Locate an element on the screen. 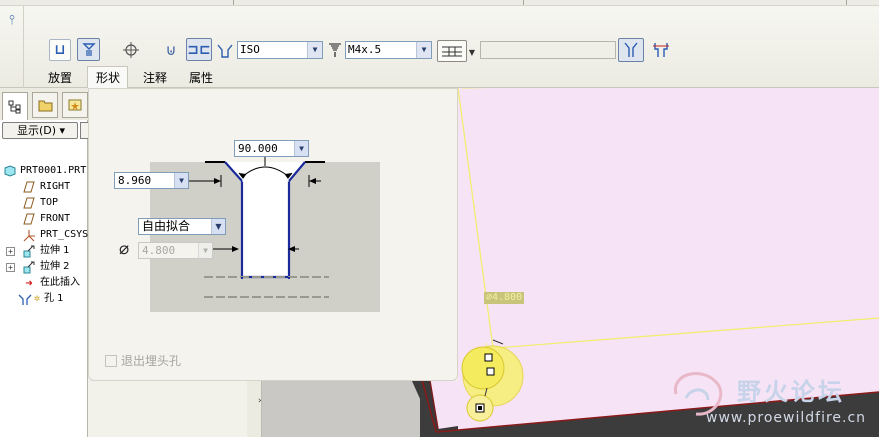 The image size is (879, 437). thread-standard-value: ISO is located at coordinates (250, 49).